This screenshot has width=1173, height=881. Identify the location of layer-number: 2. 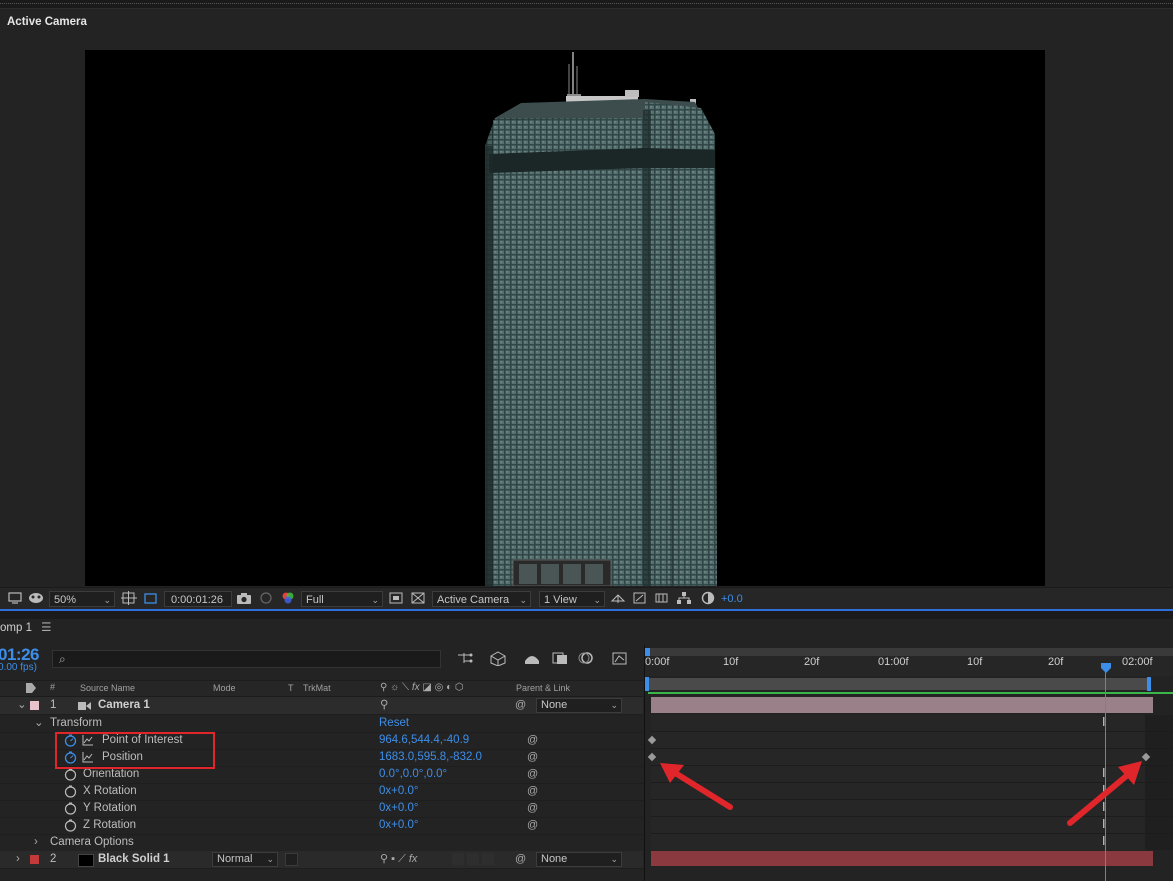
(53, 859).